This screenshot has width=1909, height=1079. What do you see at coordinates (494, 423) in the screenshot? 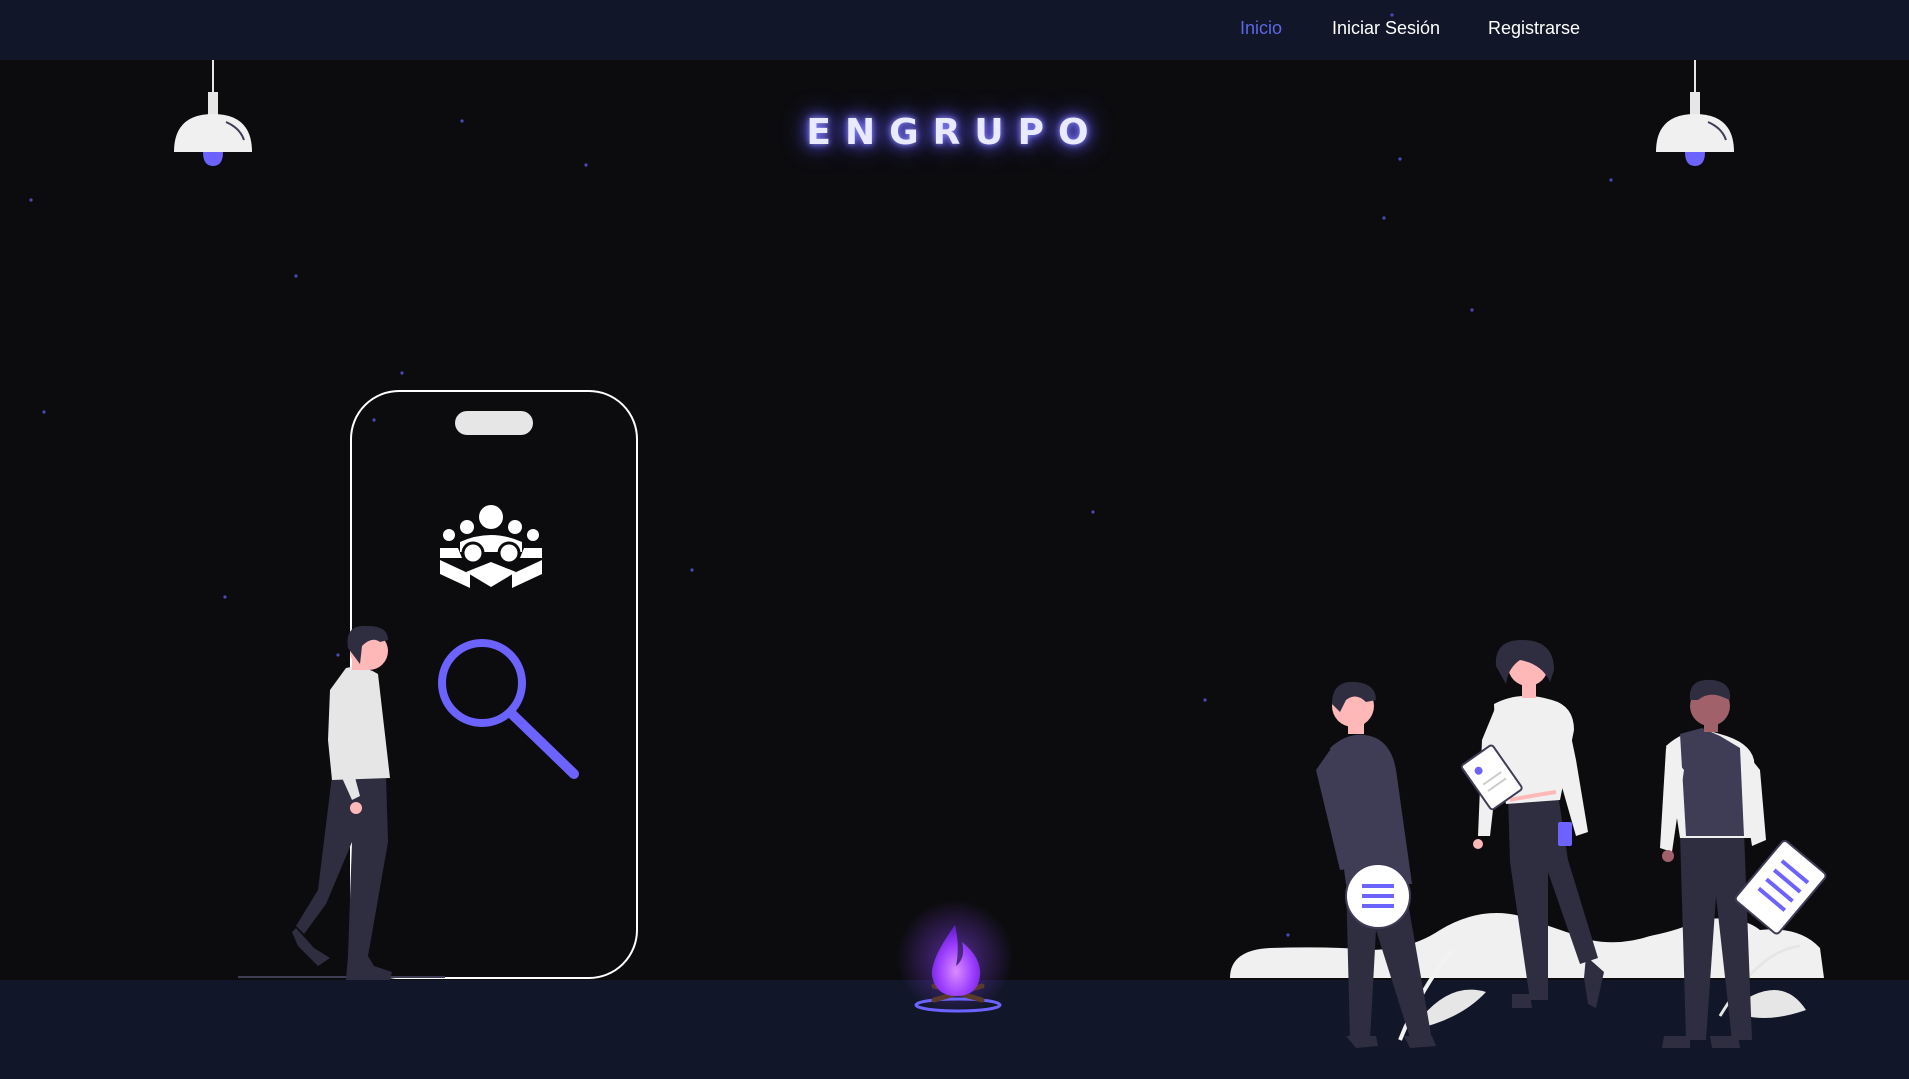
I see `phone-notch` at bounding box center [494, 423].